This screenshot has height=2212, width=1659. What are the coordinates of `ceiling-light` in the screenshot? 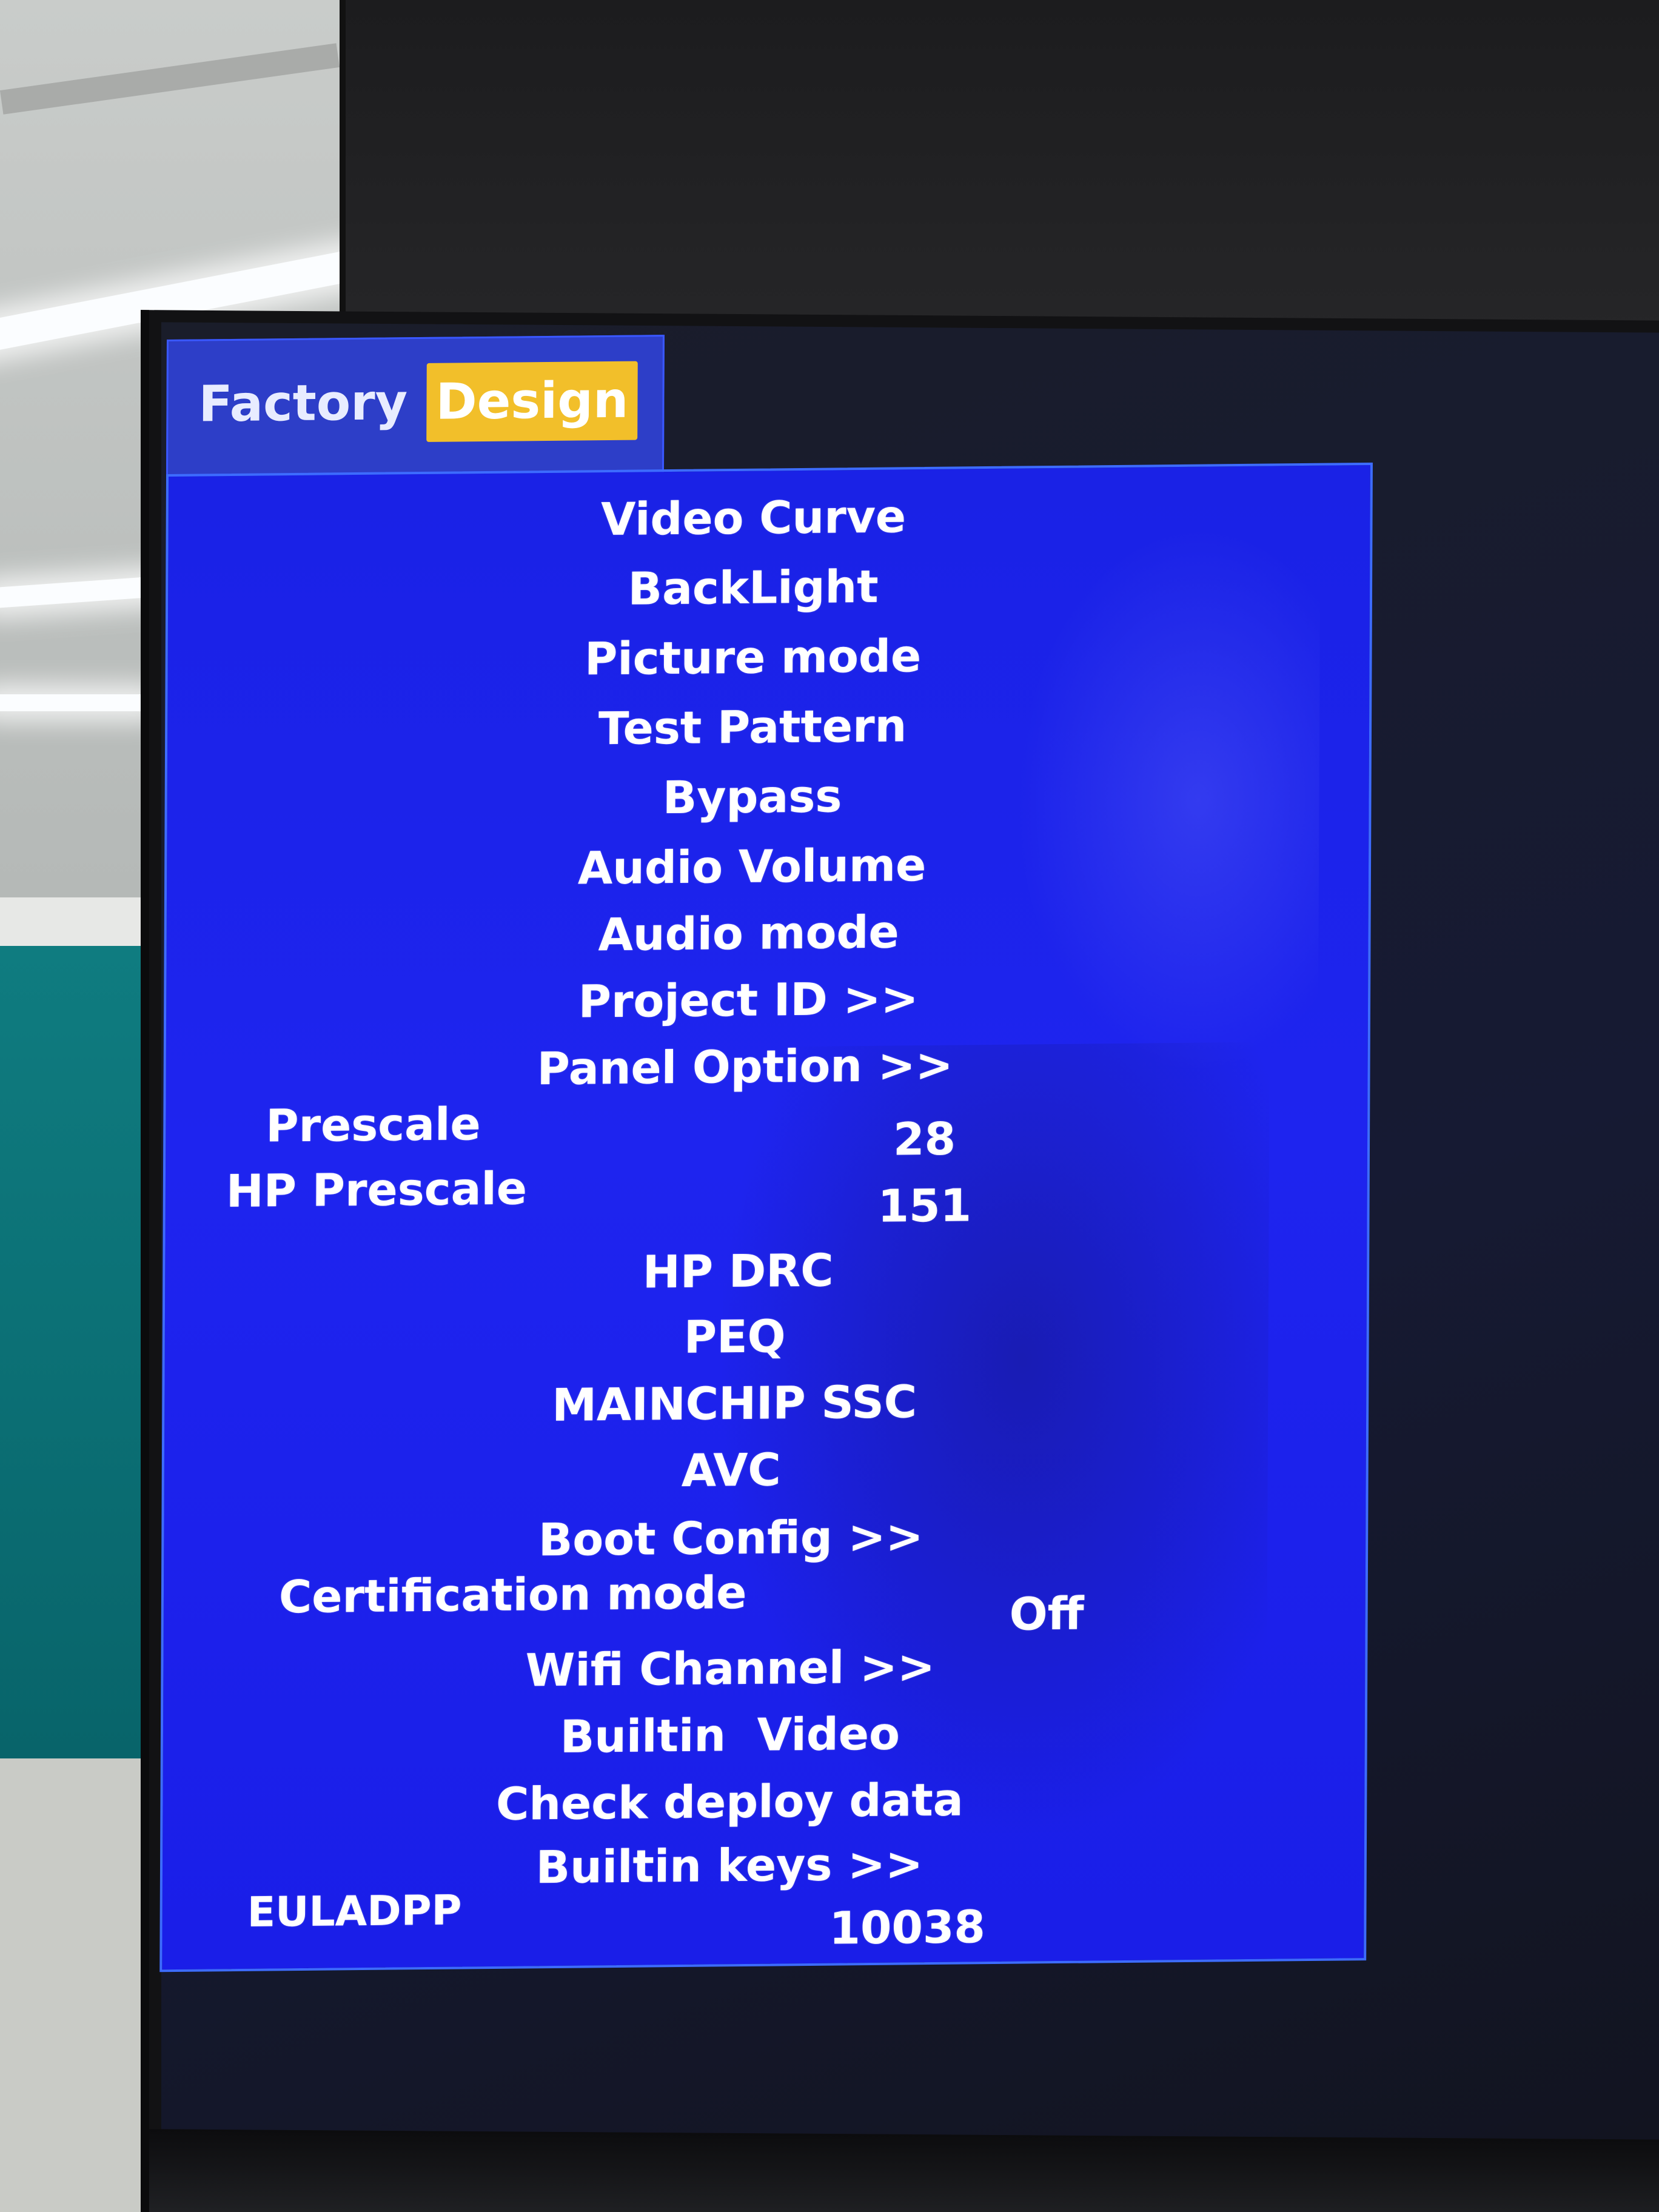 It's located at (76, 702).